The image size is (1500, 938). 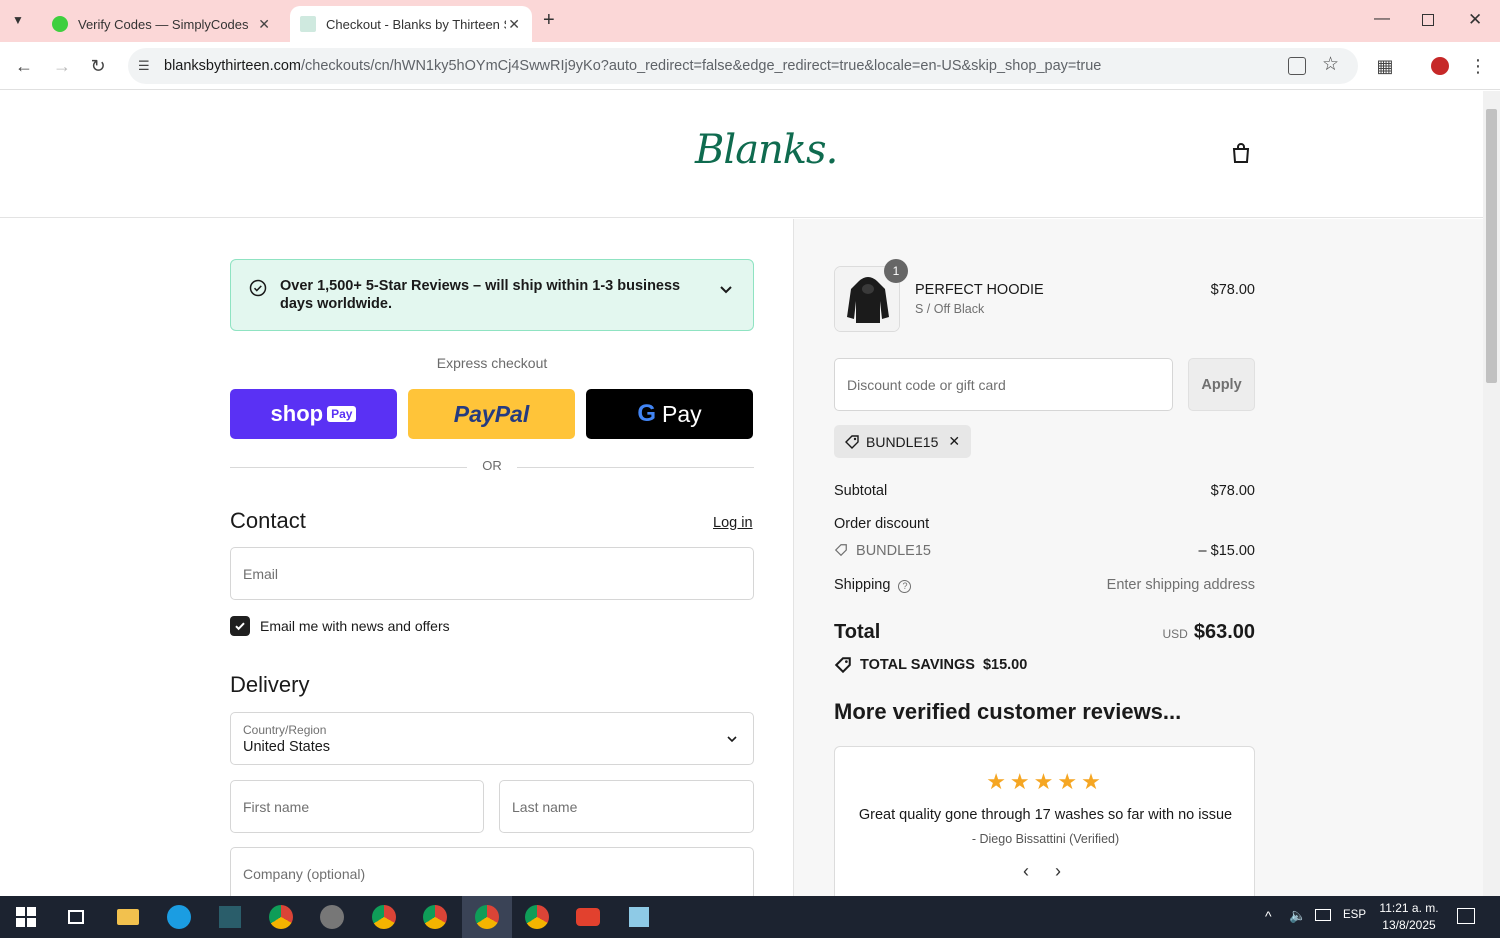 What do you see at coordinates (304, 873) in the screenshot?
I see `company-placeholder: Company (optional)` at bounding box center [304, 873].